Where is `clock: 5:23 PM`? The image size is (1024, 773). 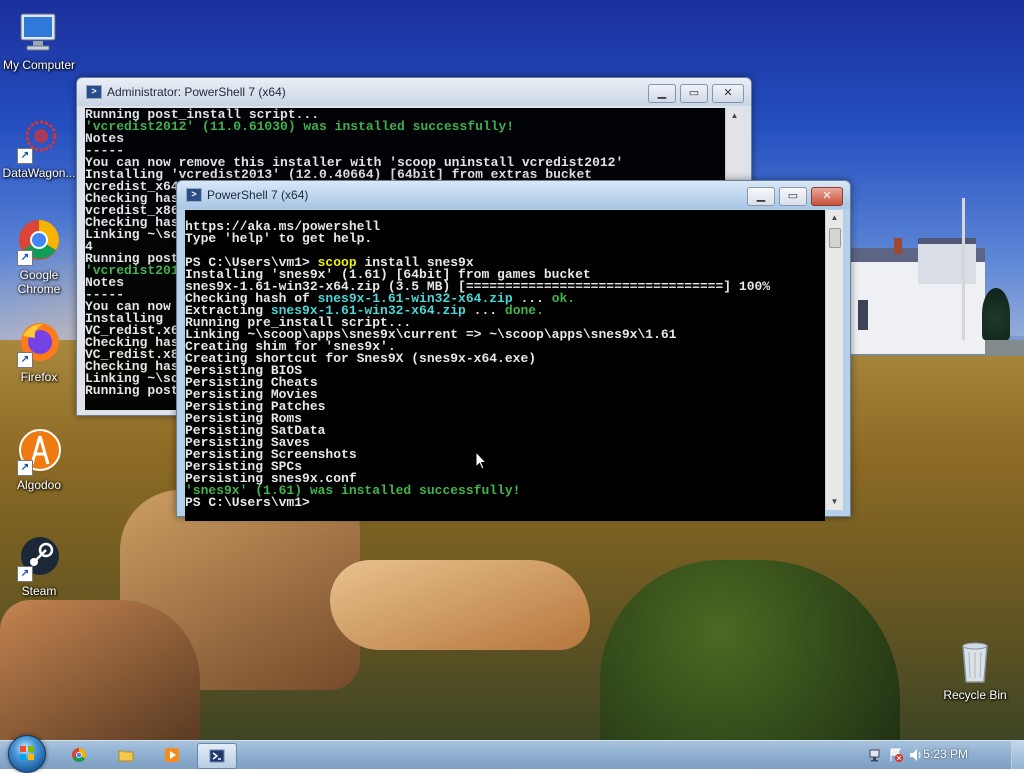 clock: 5:23 PM is located at coordinates (945, 754).